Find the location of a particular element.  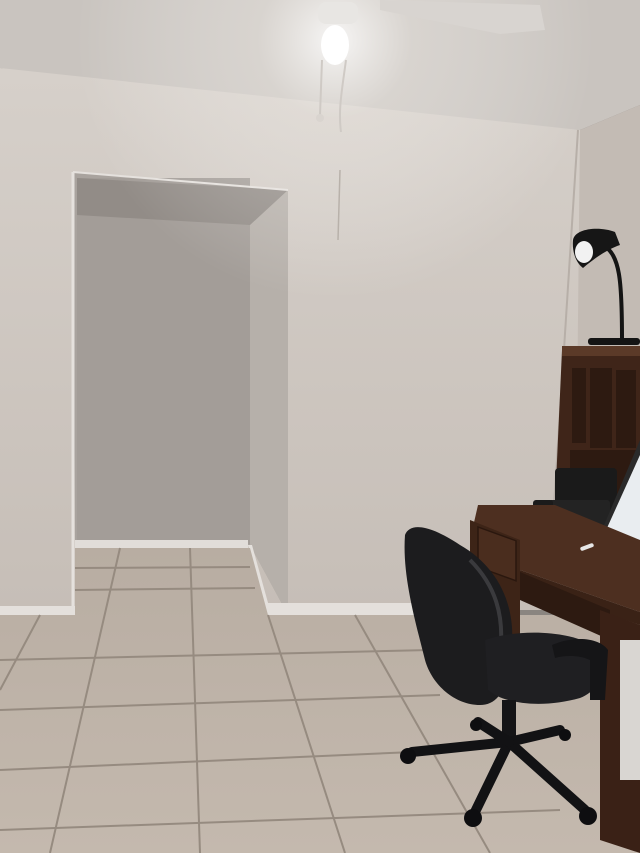

light-bulb is located at coordinates (335, 45).